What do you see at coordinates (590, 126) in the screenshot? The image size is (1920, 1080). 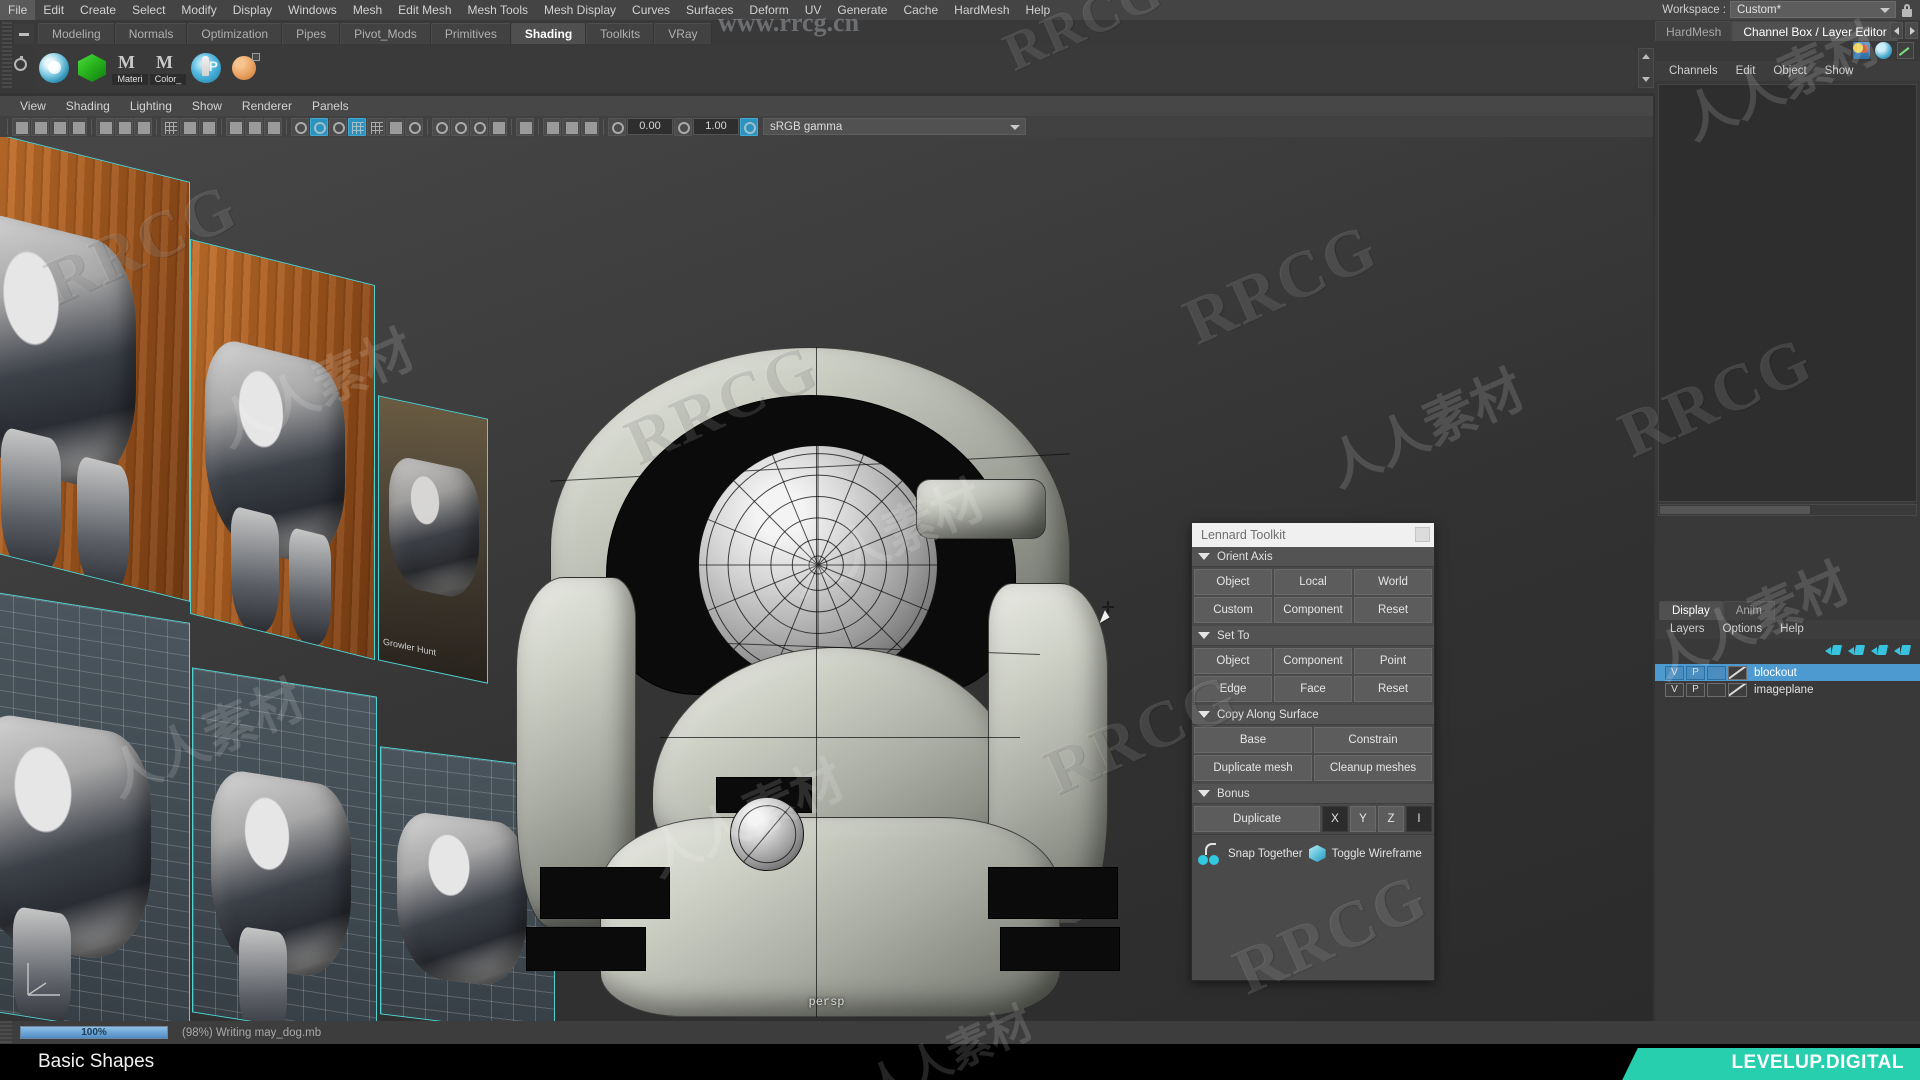 I see `xray-joints-icon` at bounding box center [590, 126].